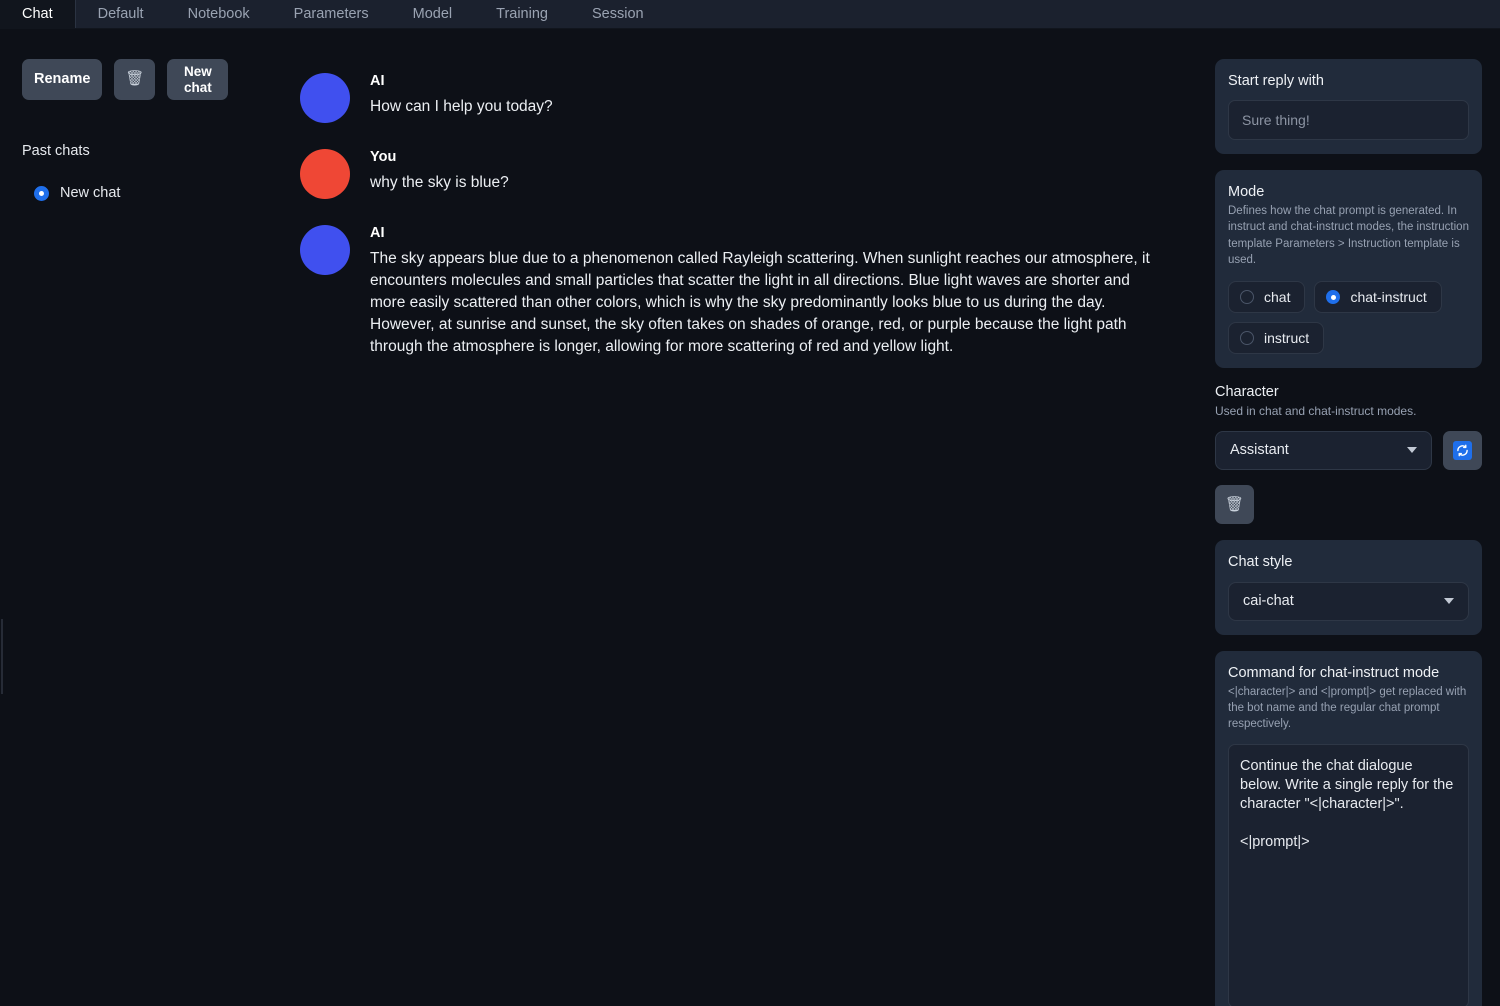 This screenshot has width=1500, height=1006. Describe the element at coordinates (198, 72) in the screenshot. I see `new-chat-label-line1: New` at that location.